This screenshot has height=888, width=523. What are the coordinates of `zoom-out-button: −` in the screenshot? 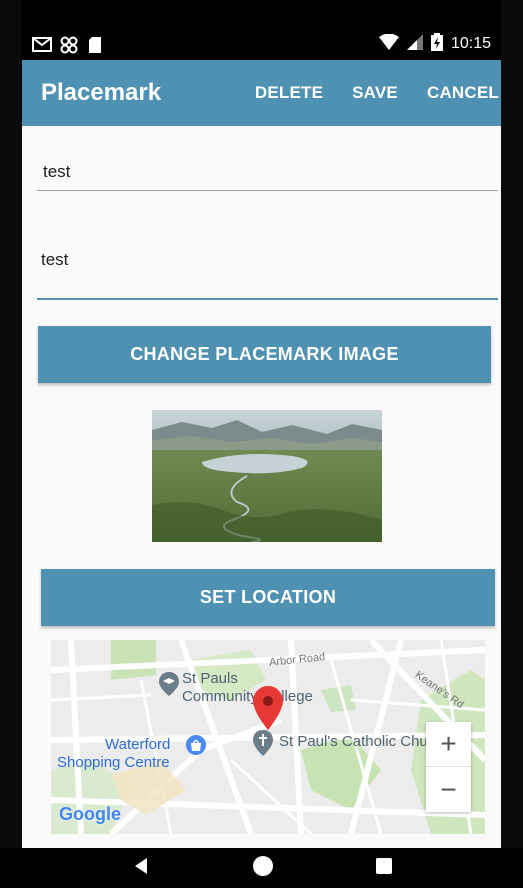 It's located at (448, 789).